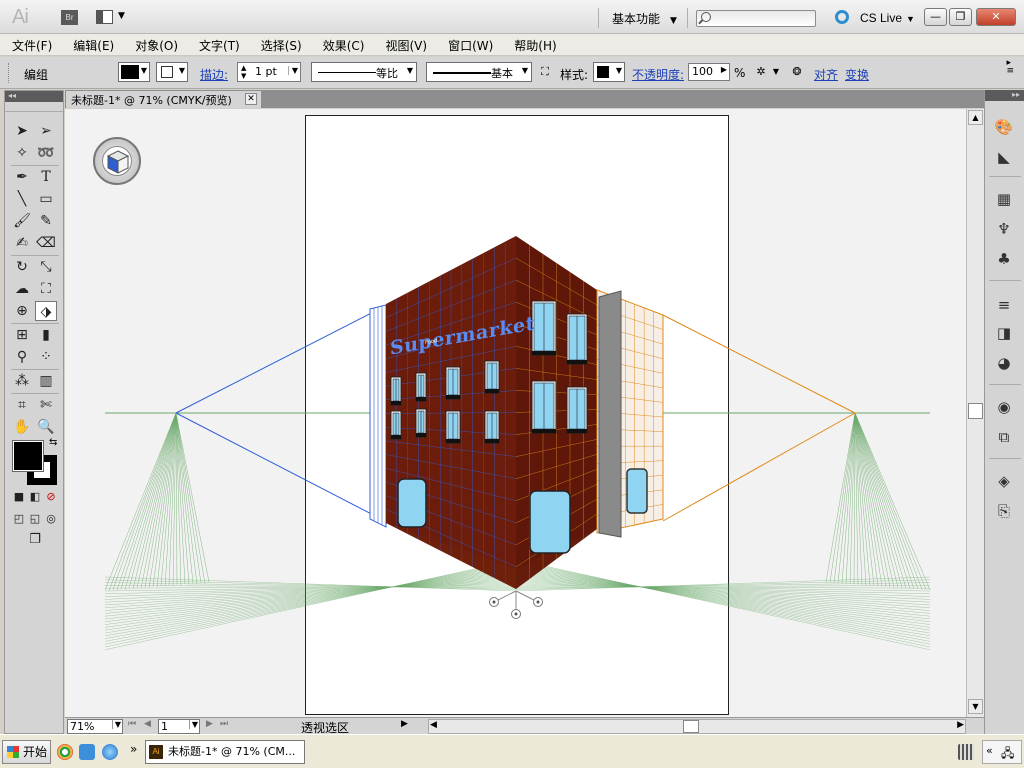  Describe the element at coordinates (46, 153) in the screenshot. I see `lasso-tool-icon: ➿` at that location.